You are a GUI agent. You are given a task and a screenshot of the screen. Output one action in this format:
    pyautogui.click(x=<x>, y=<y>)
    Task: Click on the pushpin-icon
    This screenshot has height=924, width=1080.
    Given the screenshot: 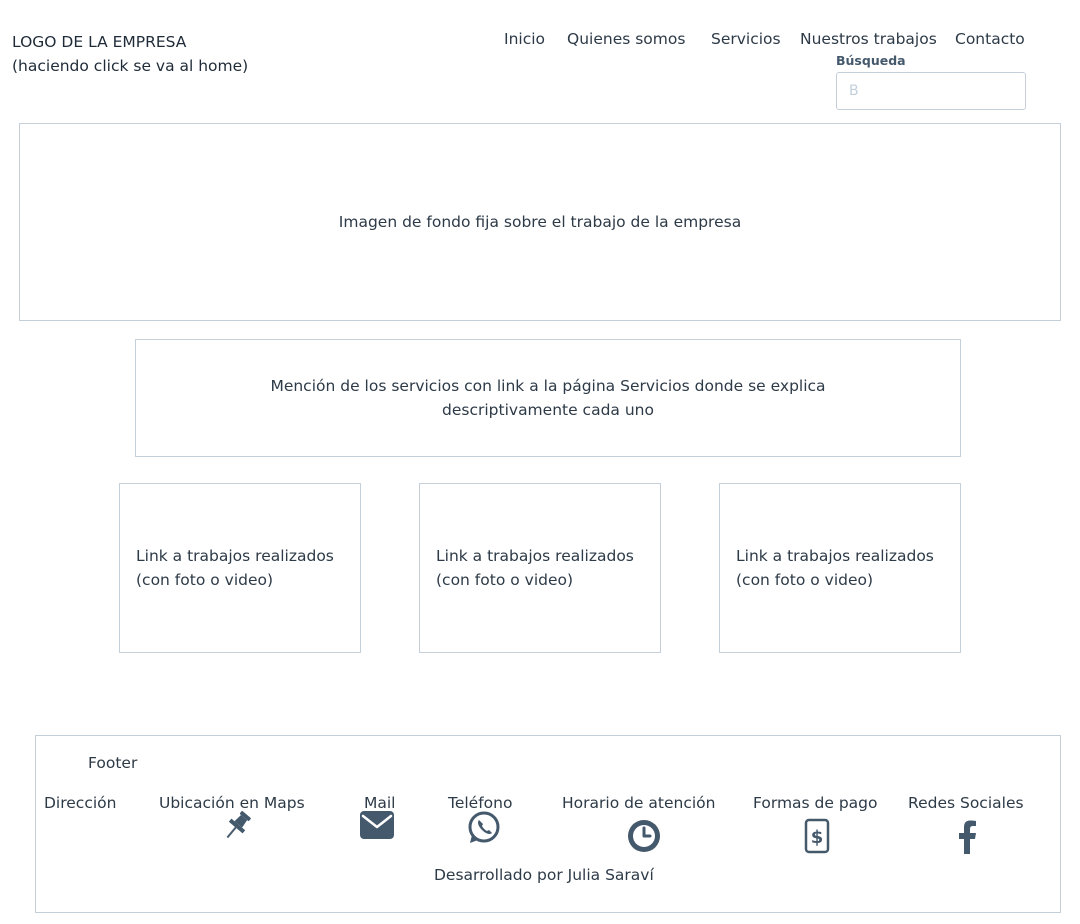 What is the action you would take?
    pyautogui.click(x=237, y=826)
    